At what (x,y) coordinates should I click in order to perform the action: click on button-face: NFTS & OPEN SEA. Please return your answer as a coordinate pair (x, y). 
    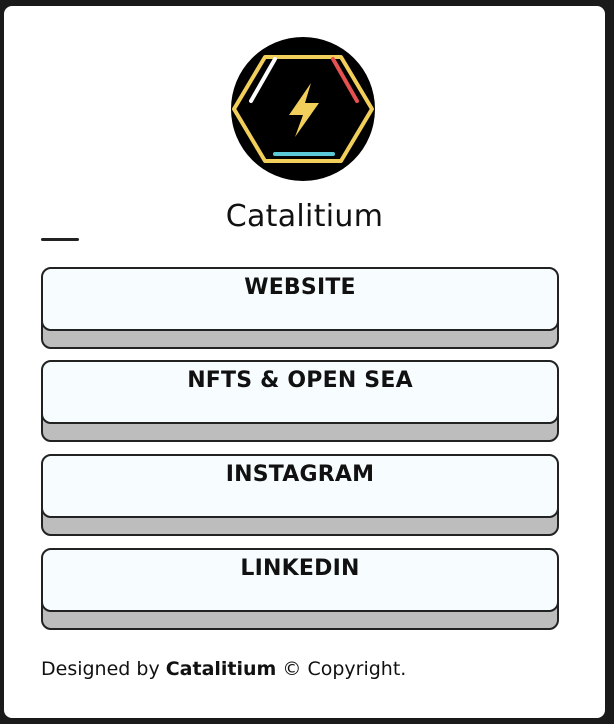
    Looking at the image, I should click on (300, 392).